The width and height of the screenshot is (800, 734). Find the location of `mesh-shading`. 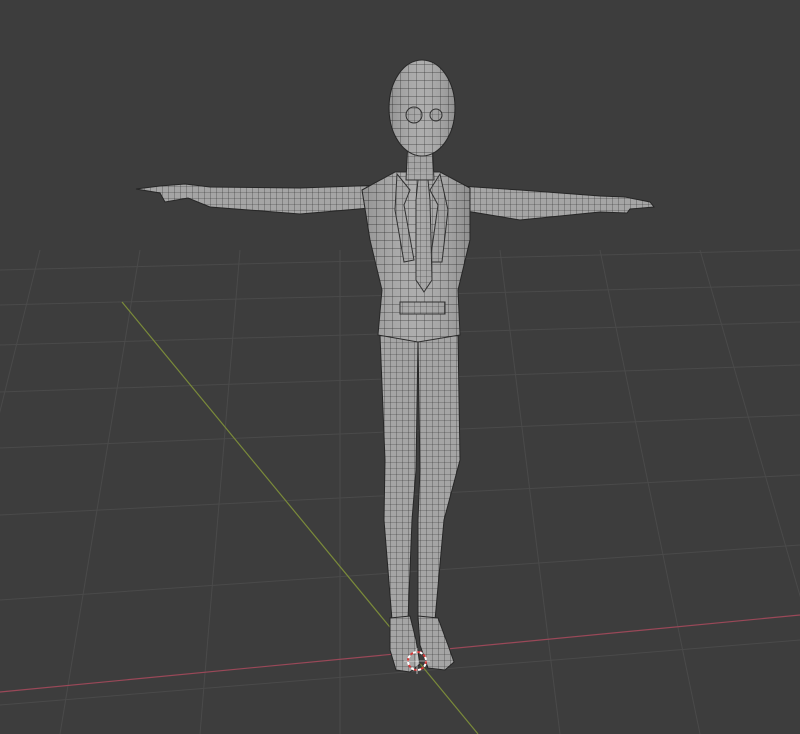

mesh-shading is located at coordinates (416, 201).